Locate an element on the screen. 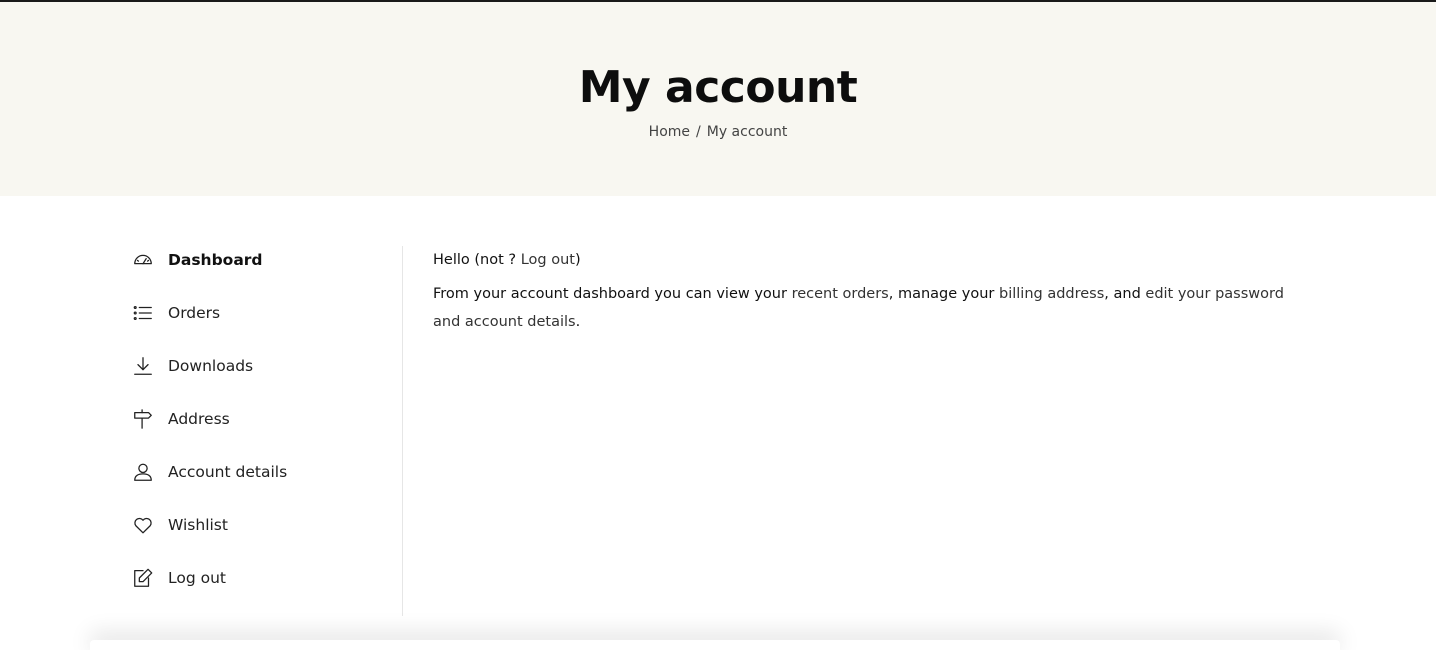 This screenshot has height=650, width=1436. greeting-prefix: Hello (not ? is located at coordinates (477, 260).